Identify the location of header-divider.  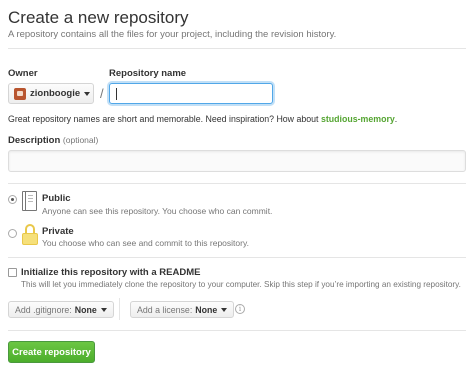
(237, 48).